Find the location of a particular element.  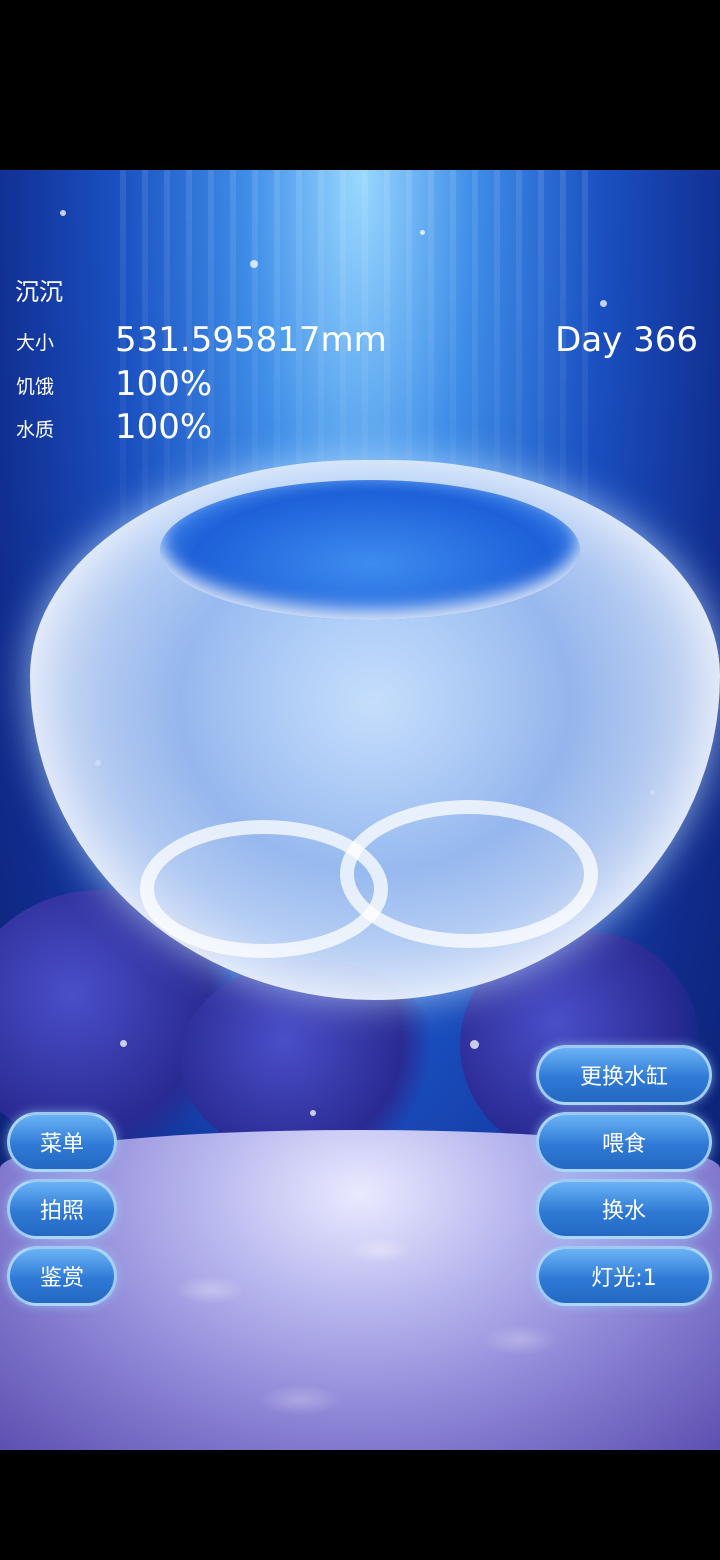

water-quality-label: 水质 is located at coordinates (35, 430).